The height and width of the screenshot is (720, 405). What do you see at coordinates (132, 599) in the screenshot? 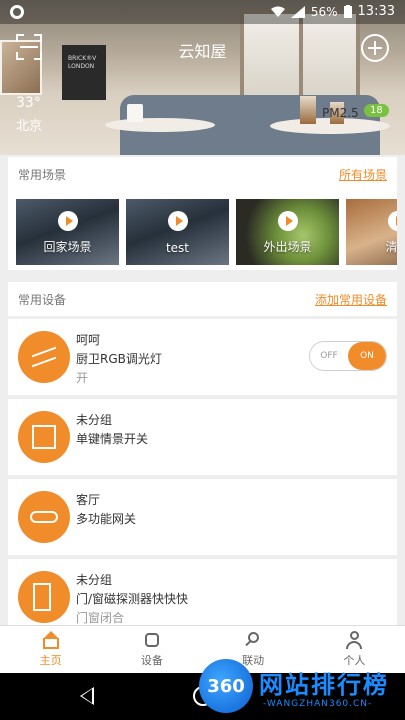
I see `device-name: 门/窗磁探测器快快快` at bounding box center [132, 599].